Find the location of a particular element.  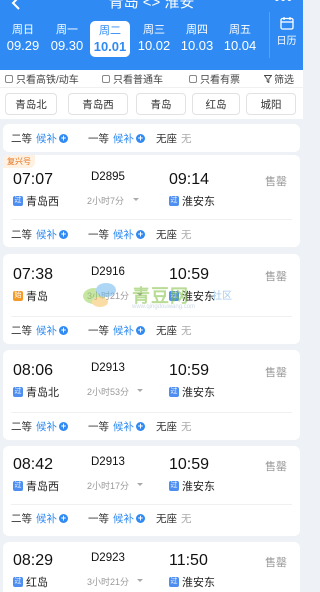

checkbox-icon is located at coordinates (193, 78).